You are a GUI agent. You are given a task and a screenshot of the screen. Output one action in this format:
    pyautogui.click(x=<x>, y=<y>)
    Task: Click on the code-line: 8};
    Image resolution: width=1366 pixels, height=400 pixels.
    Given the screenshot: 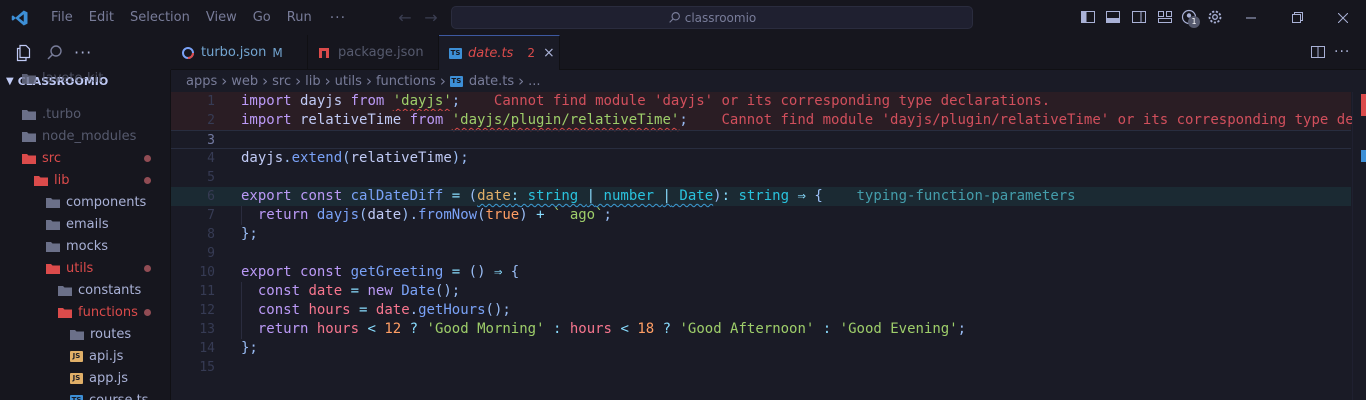 What is the action you would take?
    pyautogui.click(x=761, y=234)
    